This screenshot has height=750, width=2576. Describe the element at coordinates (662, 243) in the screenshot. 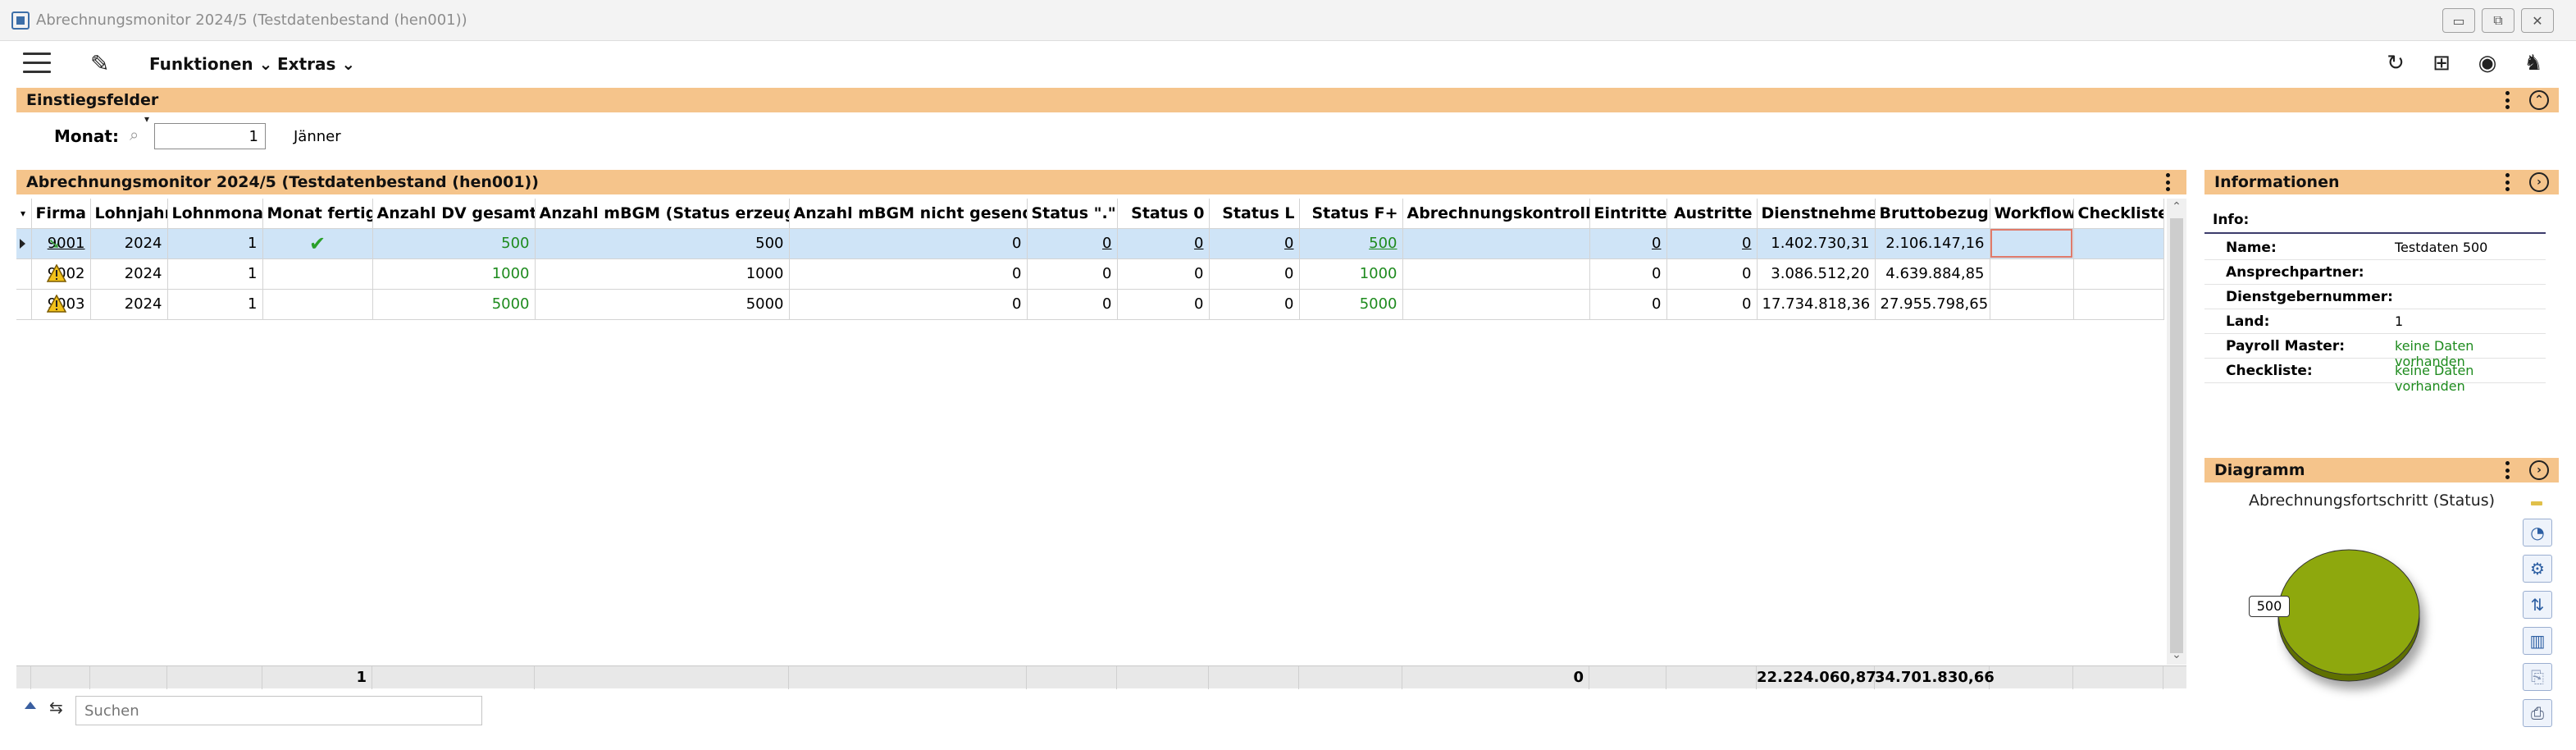

I see `cell-mbgm-erzeugt: 500` at that location.